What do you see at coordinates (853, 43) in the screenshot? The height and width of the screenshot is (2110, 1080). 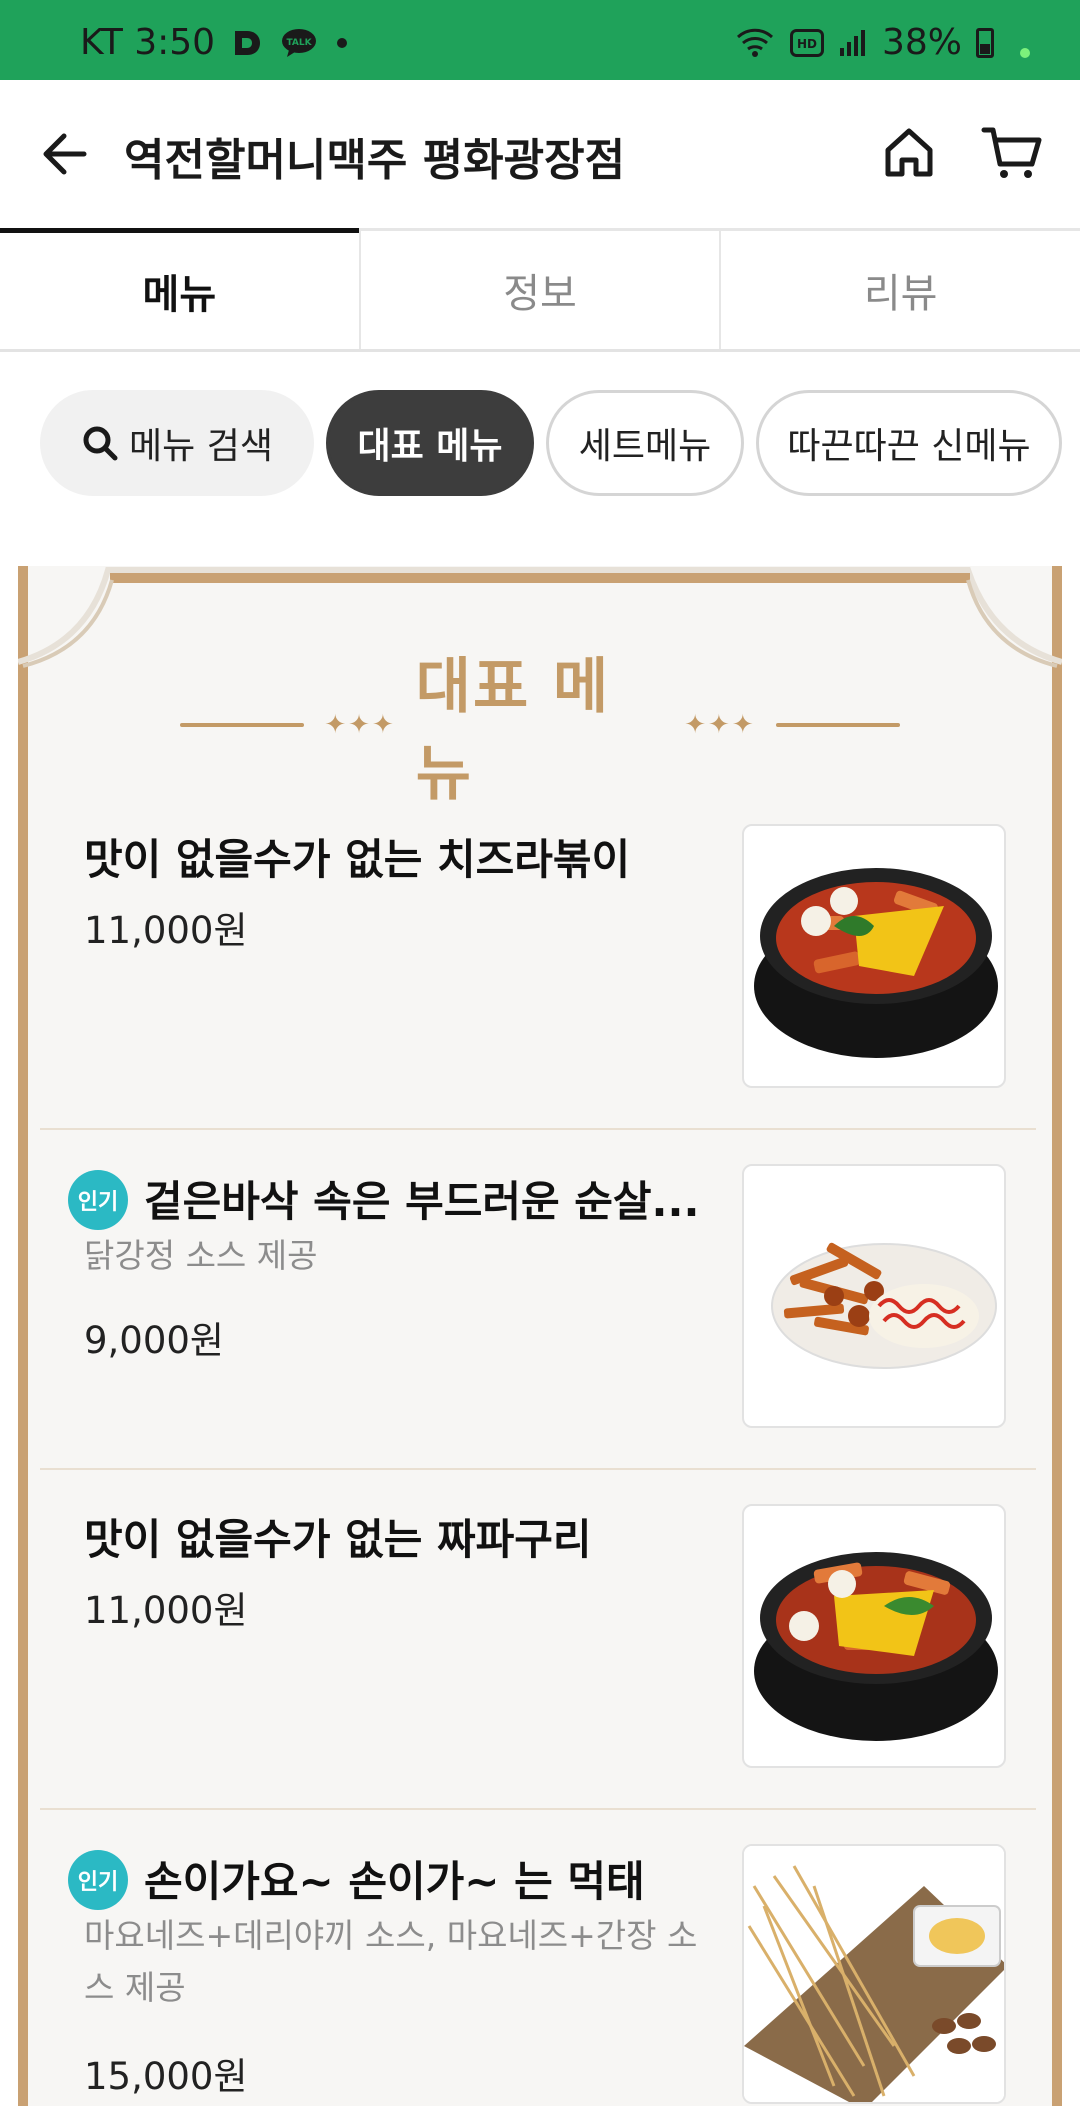 I see `signal-icon` at bounding box center [853, 43].